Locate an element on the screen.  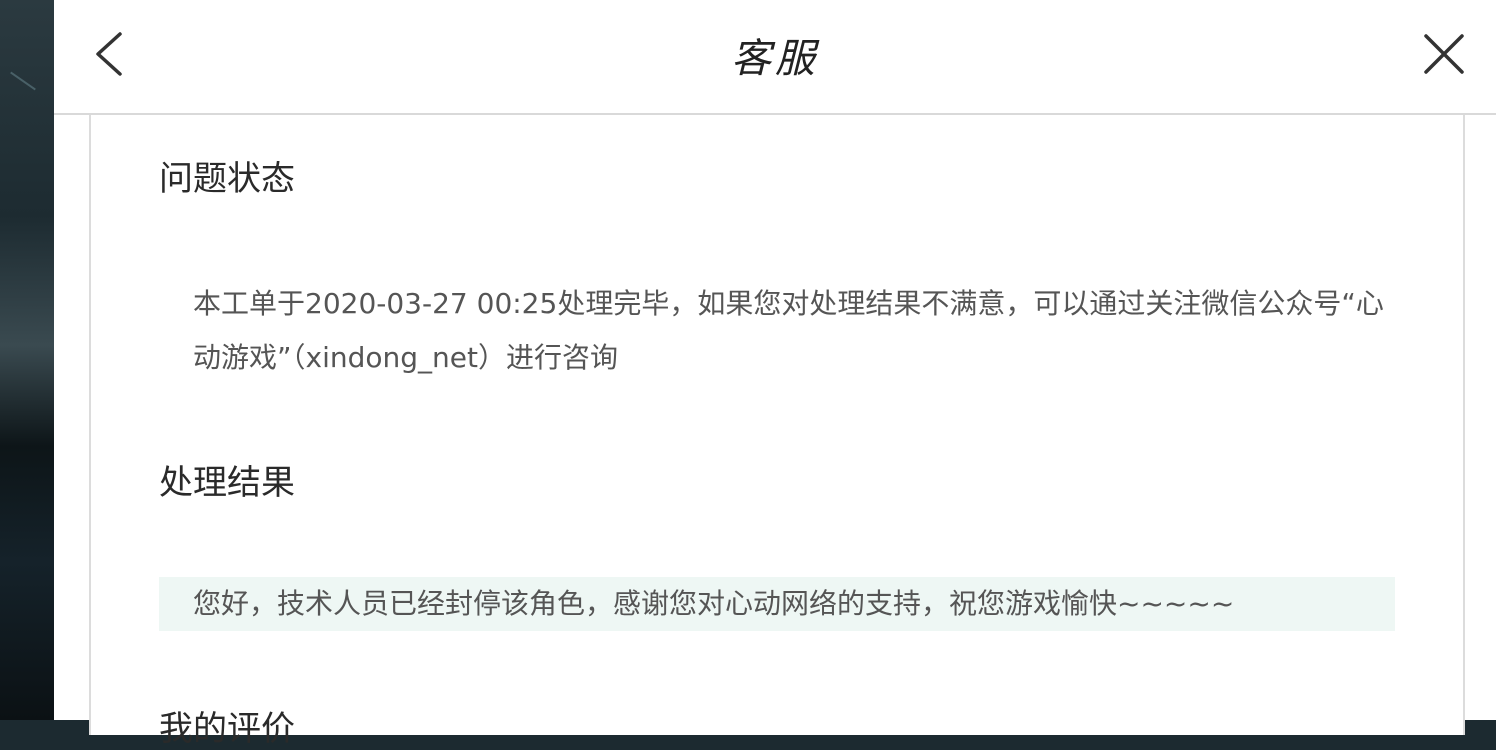
result-heading: 处理结果 is located at coordinates (227, 483).